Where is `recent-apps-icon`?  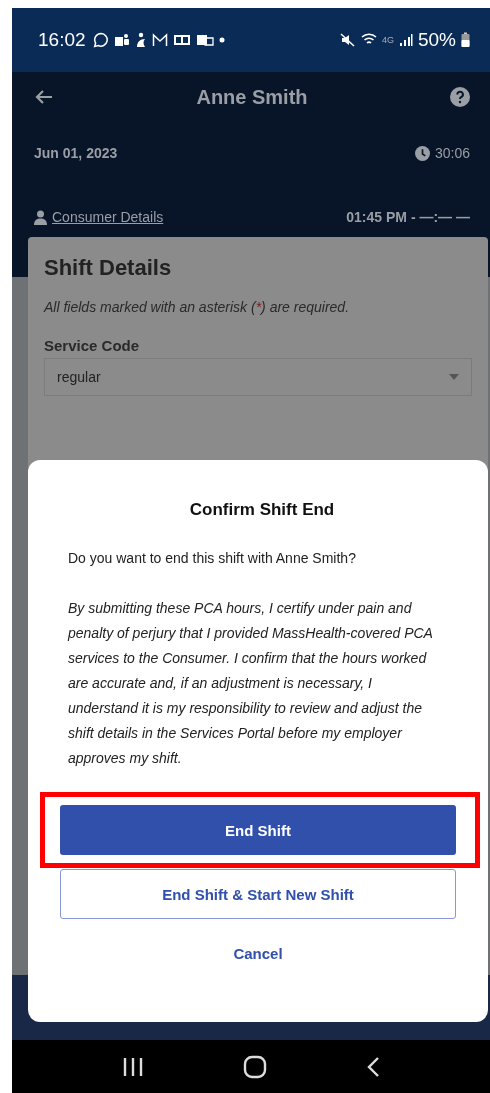
recent-apps-icon is located at coordinates (132, 1066).